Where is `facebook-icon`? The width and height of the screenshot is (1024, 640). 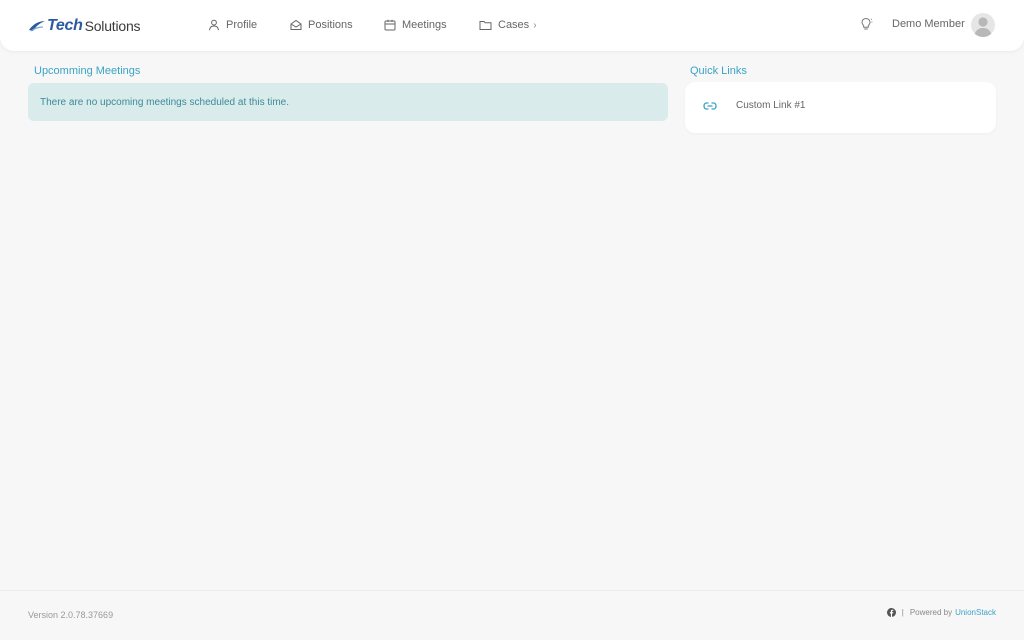
facebook-icon is located at coordinates (891, 612).